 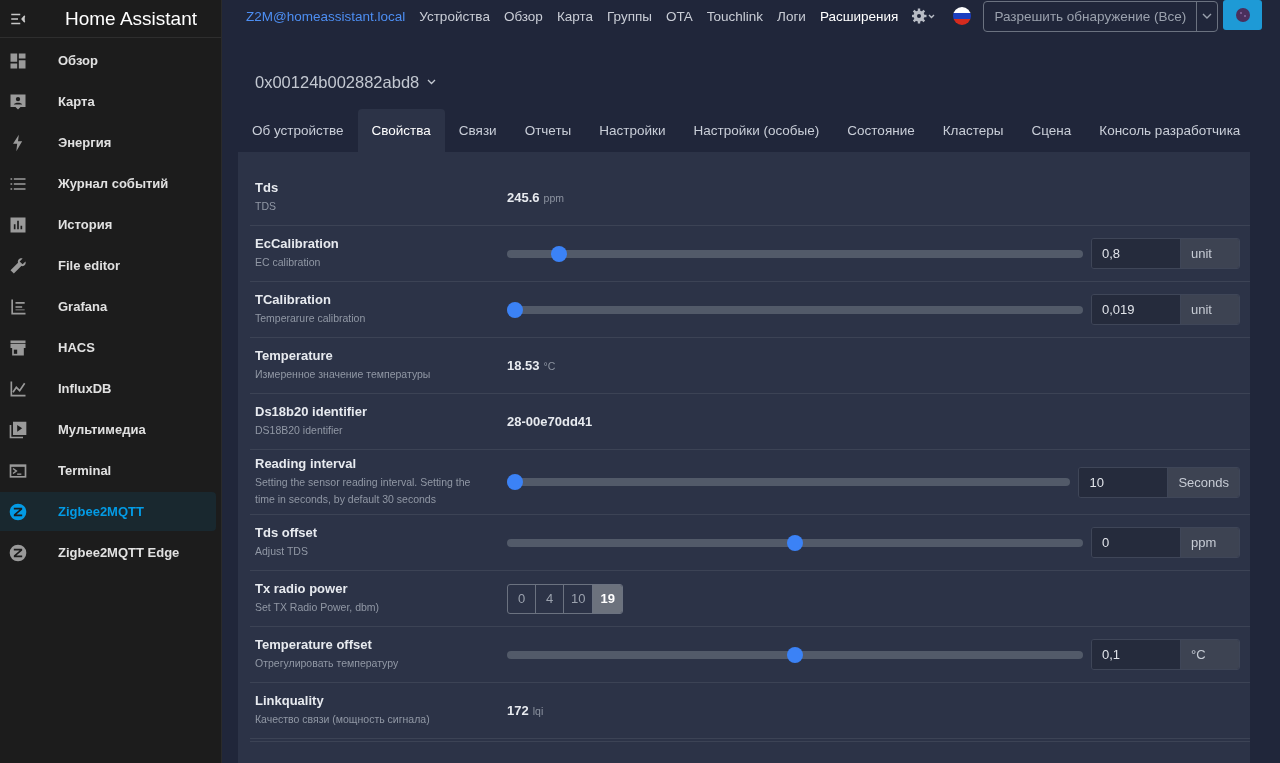 What do you see at coordinates (314, 644) in the screenshot?
I see `property-name: Temperature offset` at bounding box center [314, 644].